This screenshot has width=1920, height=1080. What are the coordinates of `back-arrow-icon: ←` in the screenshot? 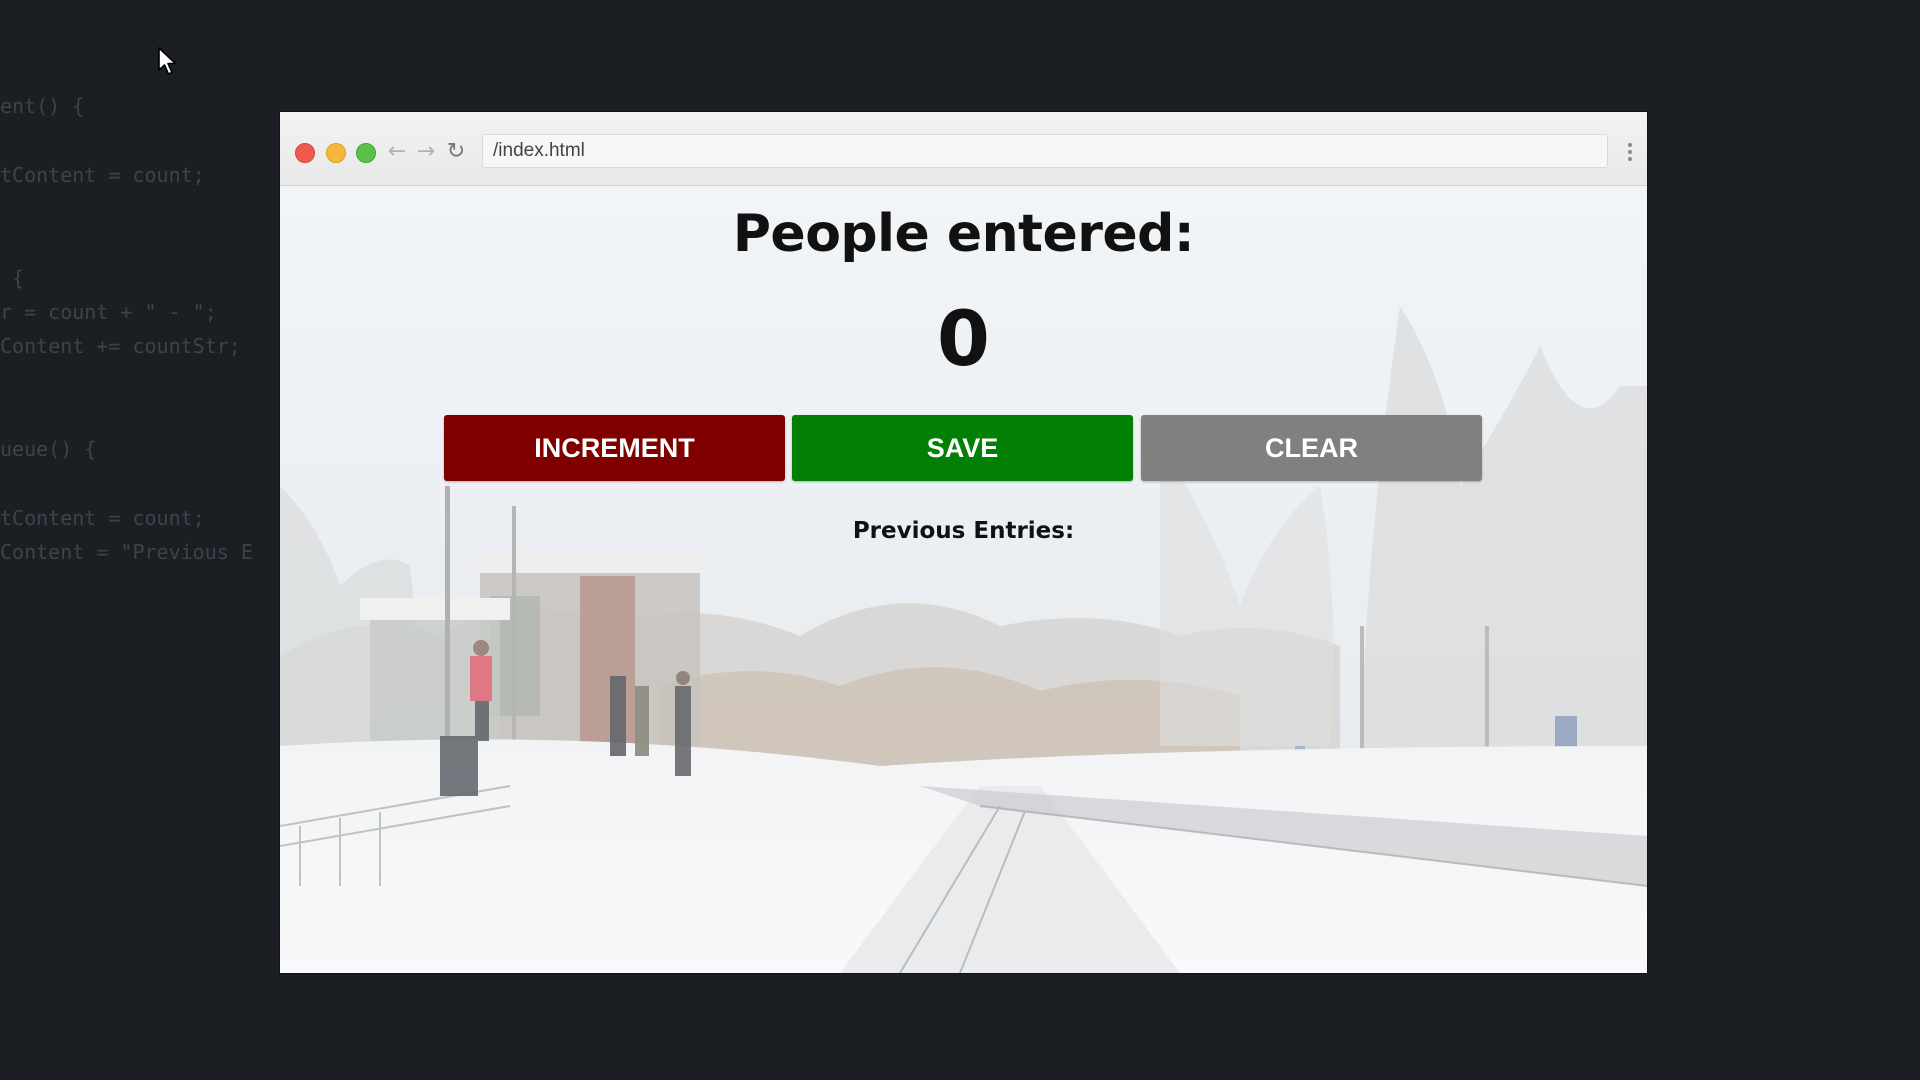 It's located at (397, 152).